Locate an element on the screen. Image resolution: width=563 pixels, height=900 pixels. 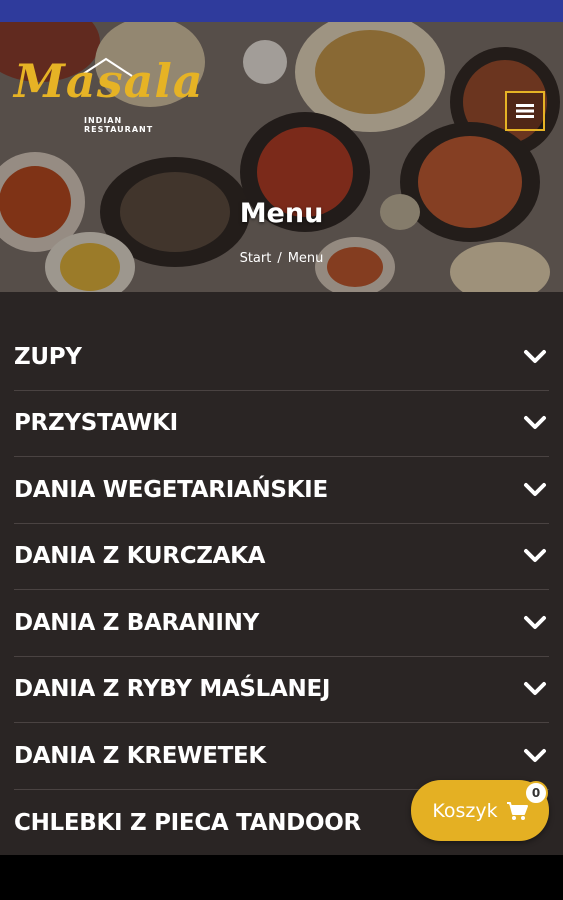
category-item-dania-z-kurczaka: DANIA Z KURCZAKA is located at coordinates (281, 557).